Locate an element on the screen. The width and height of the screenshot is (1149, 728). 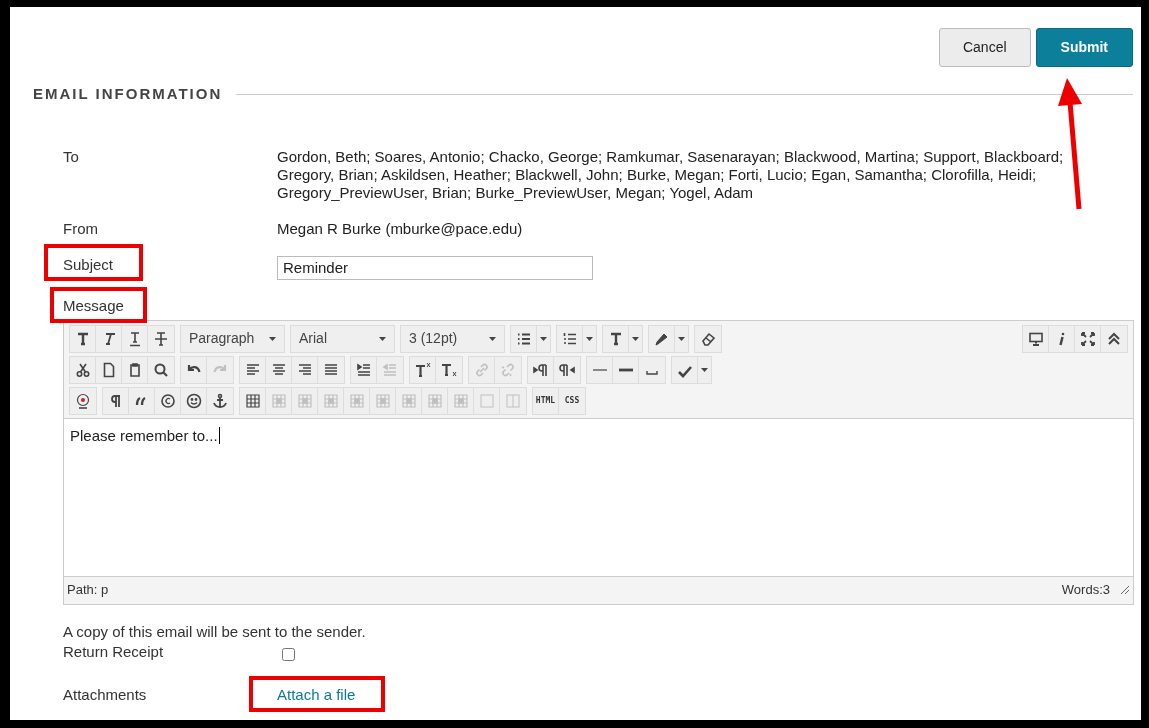
field-value: Gordon, Beth; Soares, Antonio; Chacko, George; Ramkumar, Sasenarayan; Blackwood, Martina; Support, Blackboard; Gregory, Brian; Askildsen, Heather; Blackwell, John; Burke, Megan; Forti, Lucio; Egan, Samantha; Clorofilla, Heidi; Gregory_PreviewUser, Brian; Burke_PreviewUser, Megan; Yogel, Adam is located at coordinates (671, 174).